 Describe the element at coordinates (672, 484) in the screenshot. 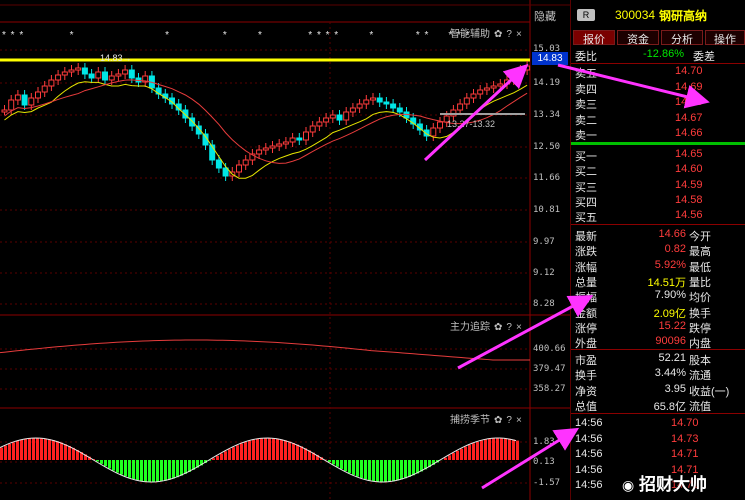

I see `watermark-text: 招财大帅` at that location.